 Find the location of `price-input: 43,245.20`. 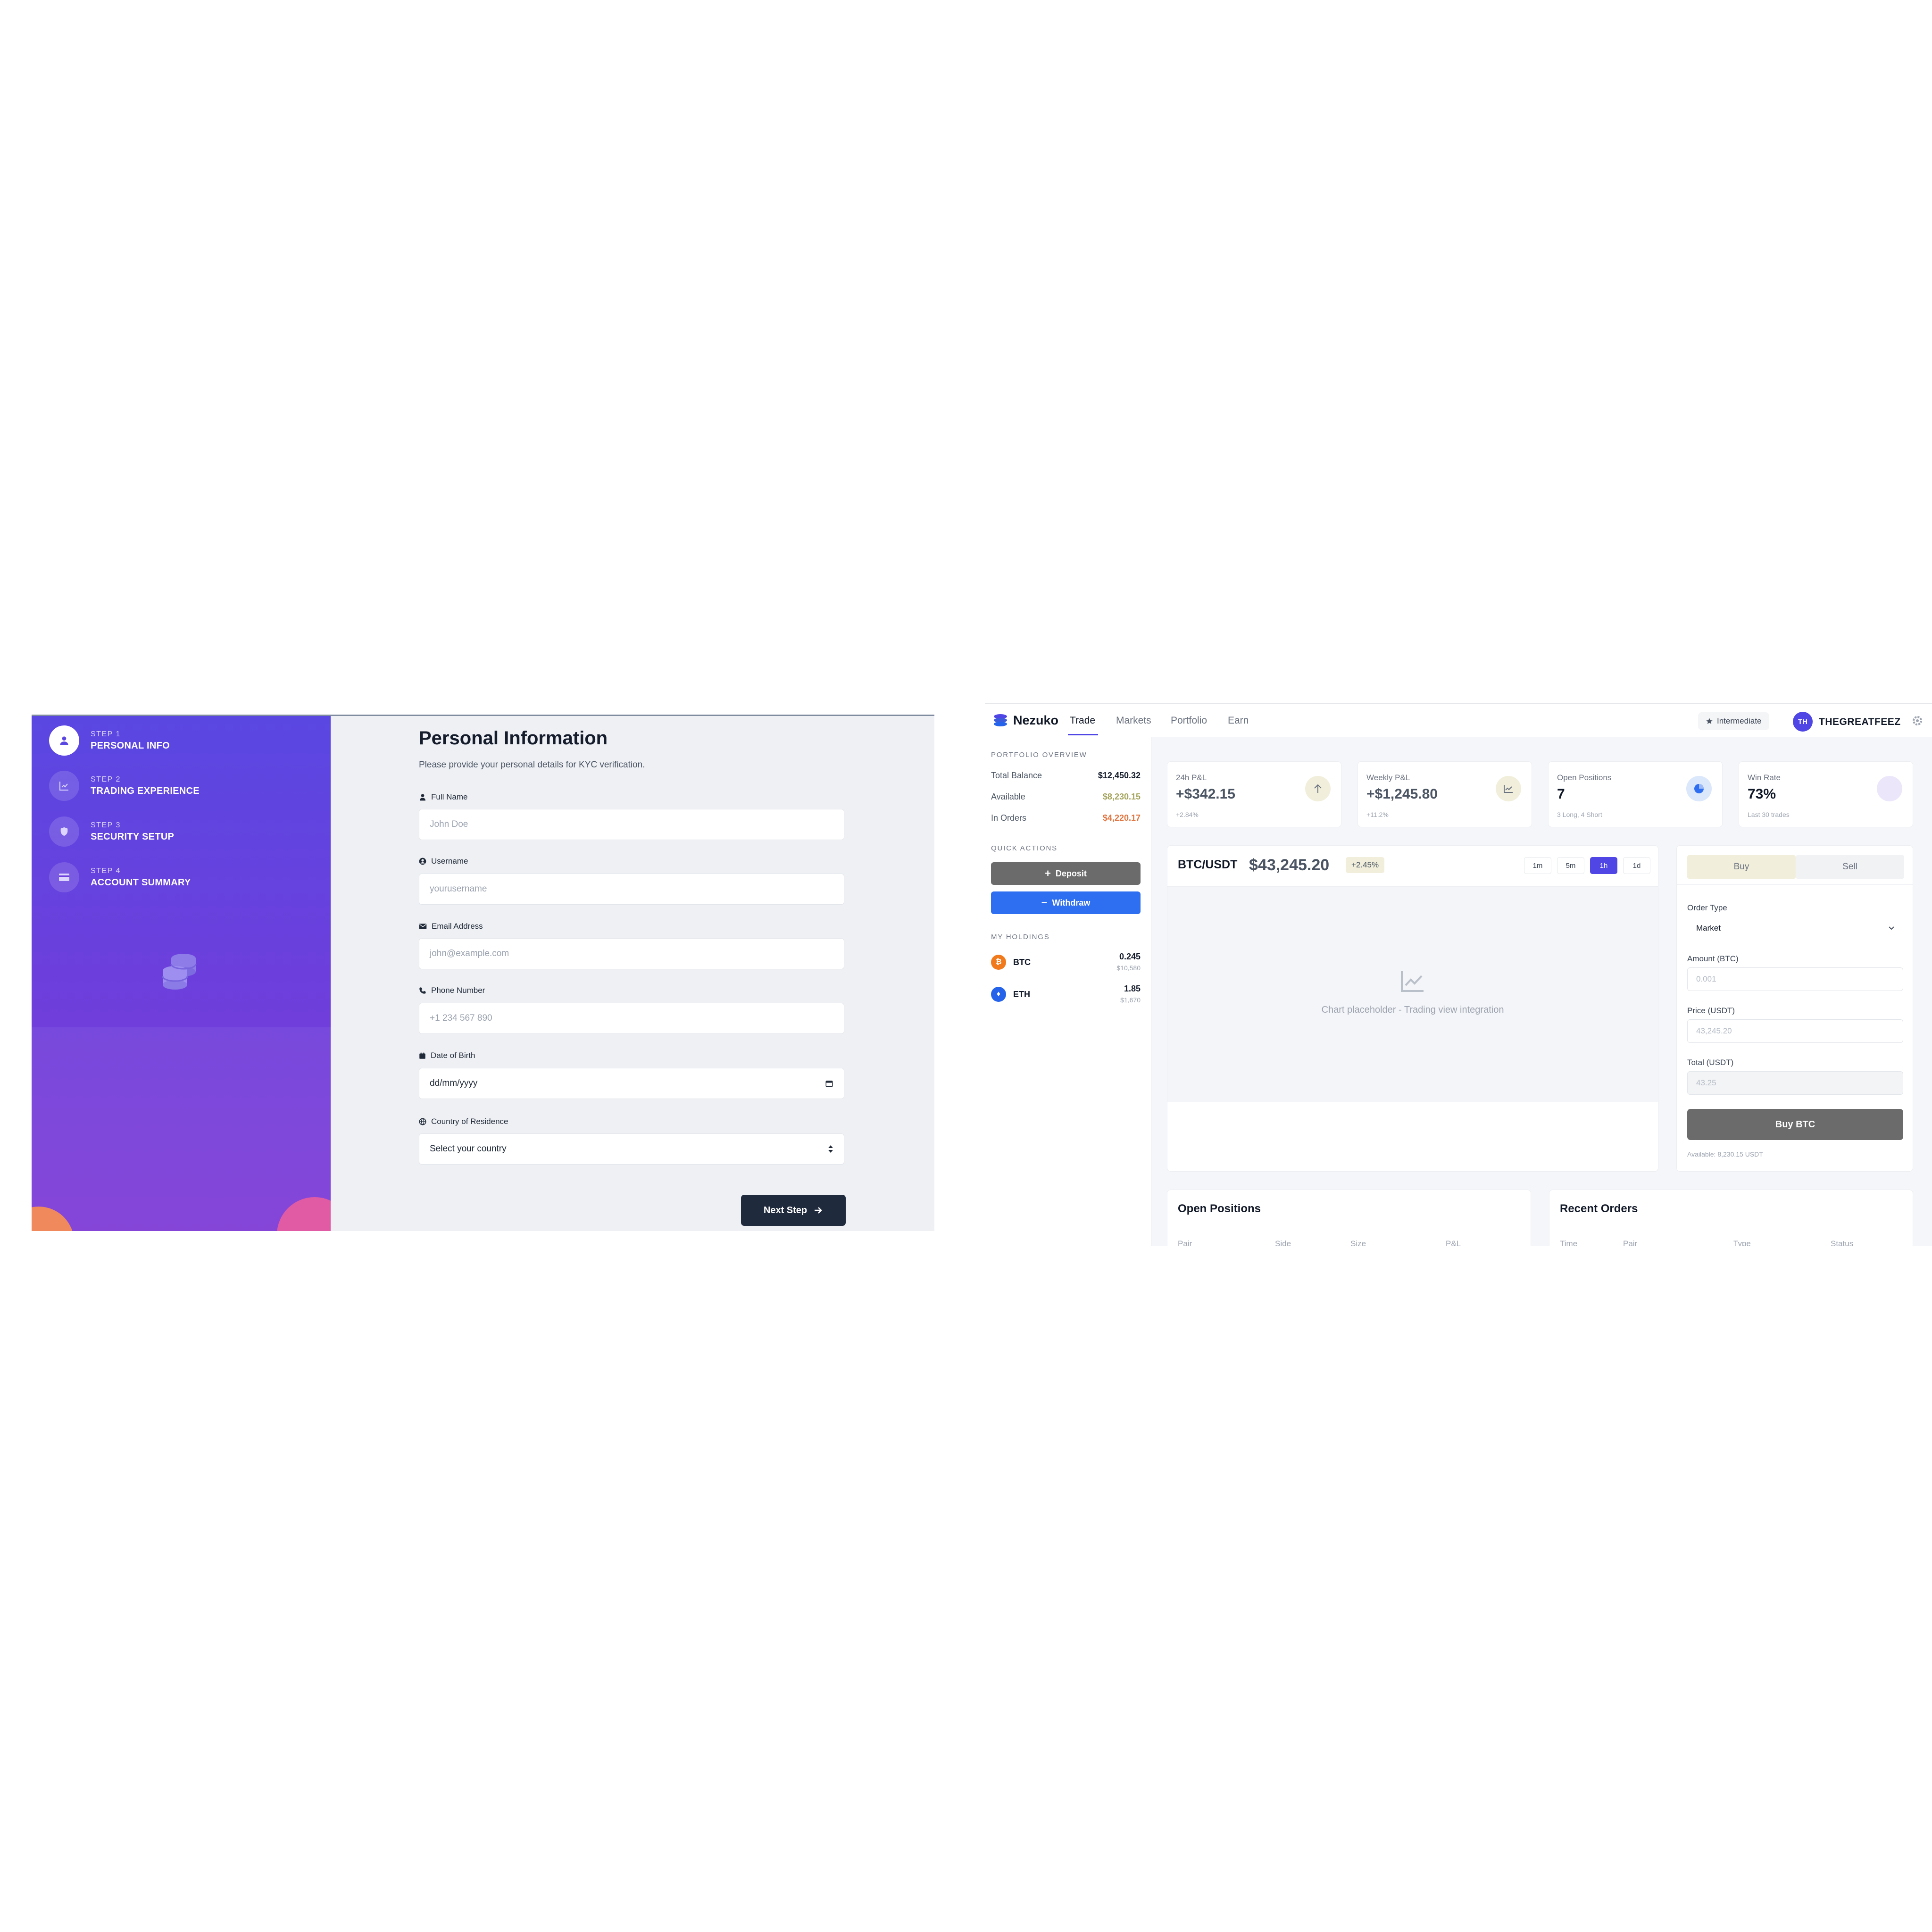

price-input: 43,245.20 is located at coordinates (1795, 1031).